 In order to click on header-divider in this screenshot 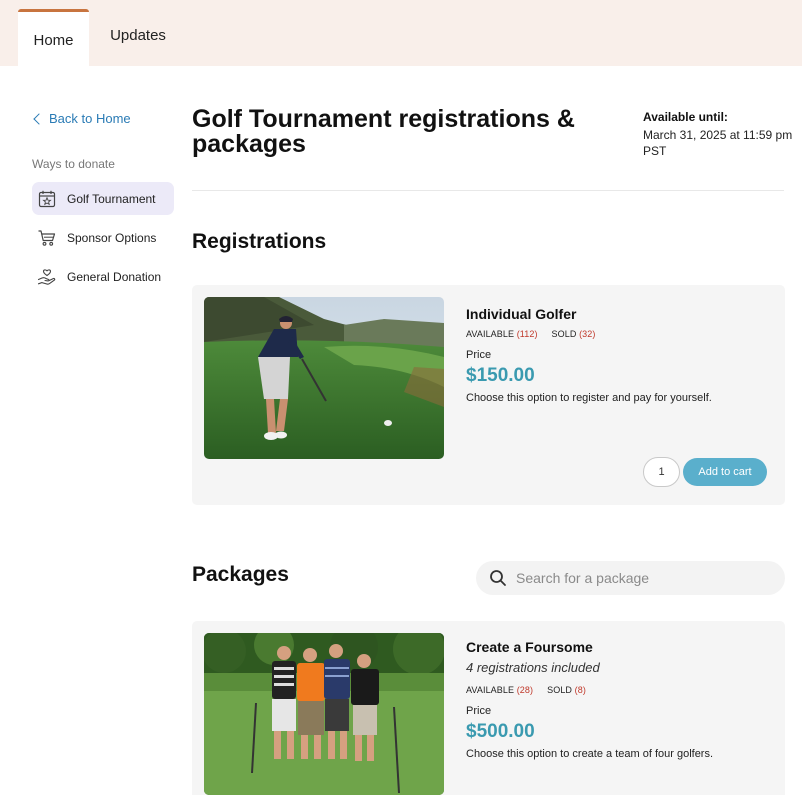, I will do `click(488, 190)`.